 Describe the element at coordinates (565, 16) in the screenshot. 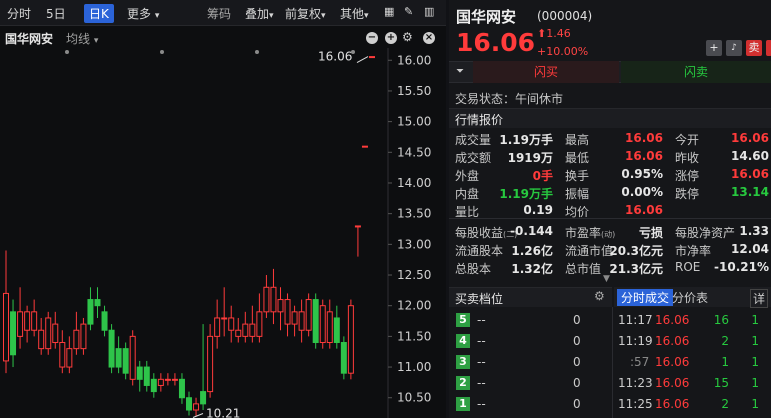

I see `stock-code: (000004)` at that location.